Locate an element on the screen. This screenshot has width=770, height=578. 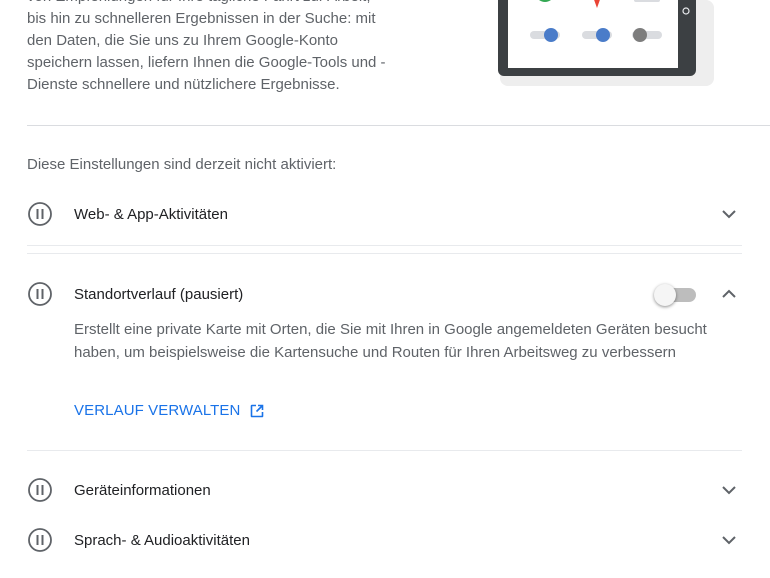
manage-history-link: VERLAUF VERWALTEN is located at coordinates (169, 410).